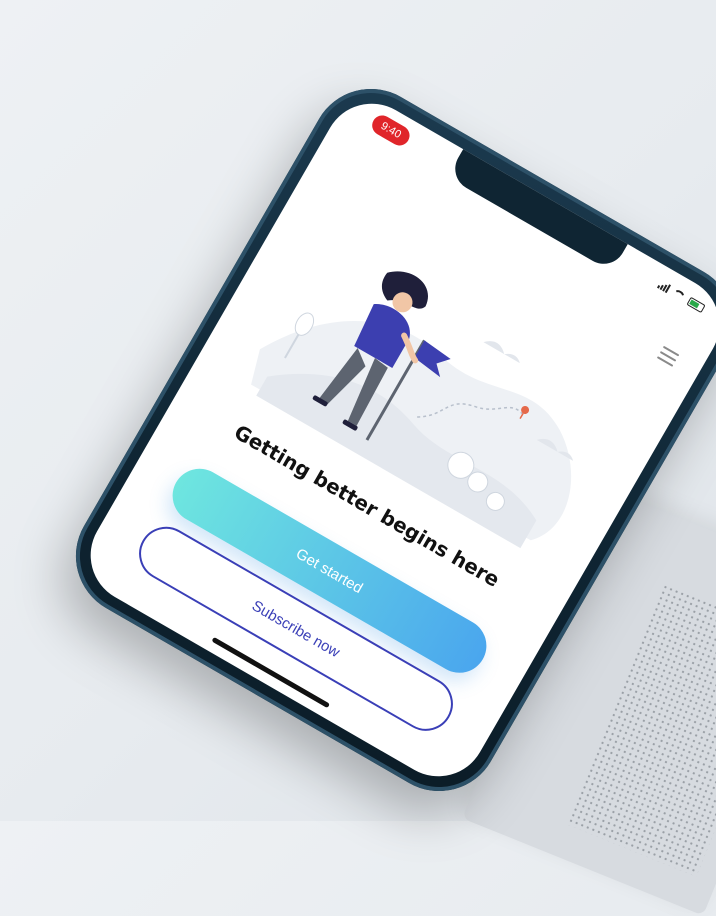  I want to click on status-time: 9:40, so click(391, 130).